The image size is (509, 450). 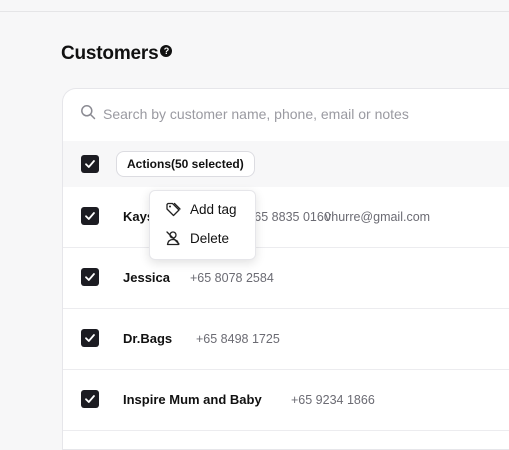 What do you see at coordinates (238, 339) in the screenshot?
I see `customer-phone: +65 8498 1725` at bounding box center [238, 339].